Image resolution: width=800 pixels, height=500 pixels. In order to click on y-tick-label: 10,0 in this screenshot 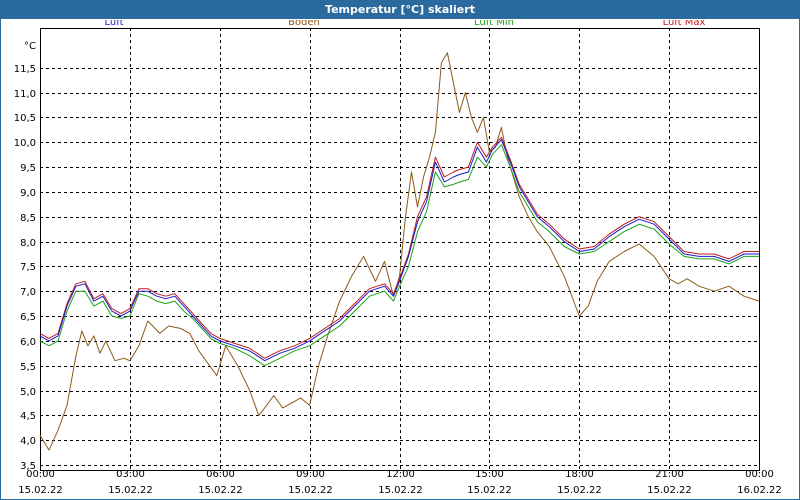, I will do `click(25, 143)`.